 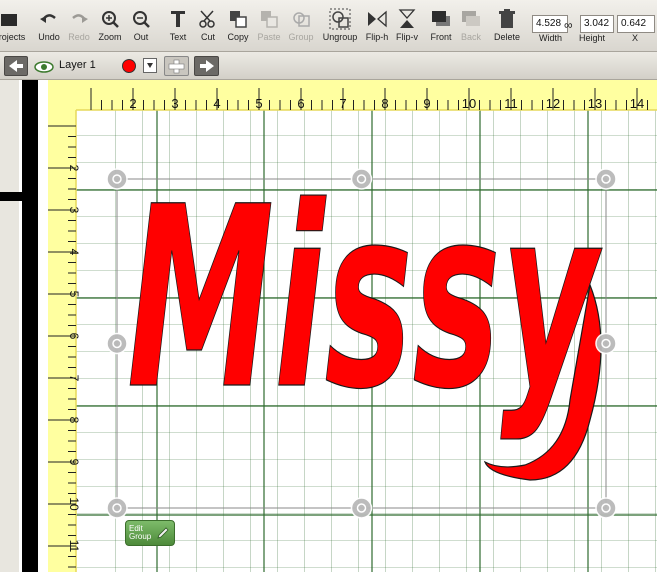 What do you see at coordinates (258, 103) in the screenshot?
I see `ruler-top-label: 5` at bounding box center [258, 103].